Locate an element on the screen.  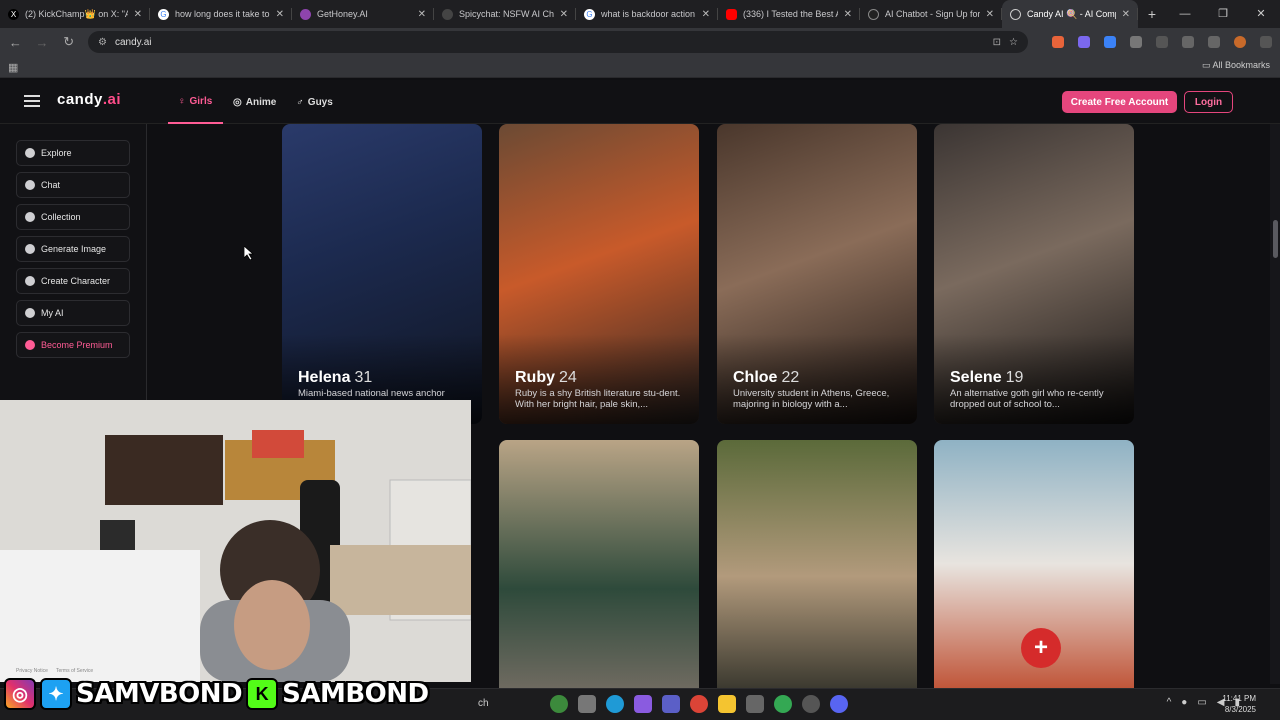
download-icon is located at coordinates (1188, 42).